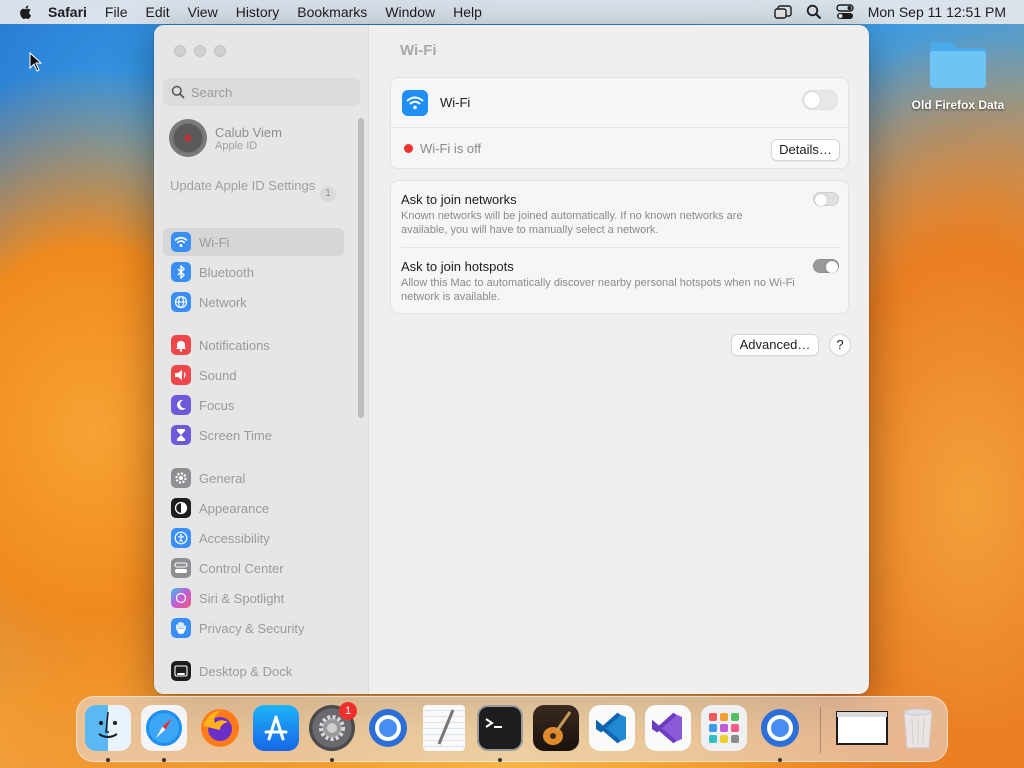 Image resolution: width=1024 pixels, height=768 pixels. I want to click on menu-help: Help, so click(467, 12).